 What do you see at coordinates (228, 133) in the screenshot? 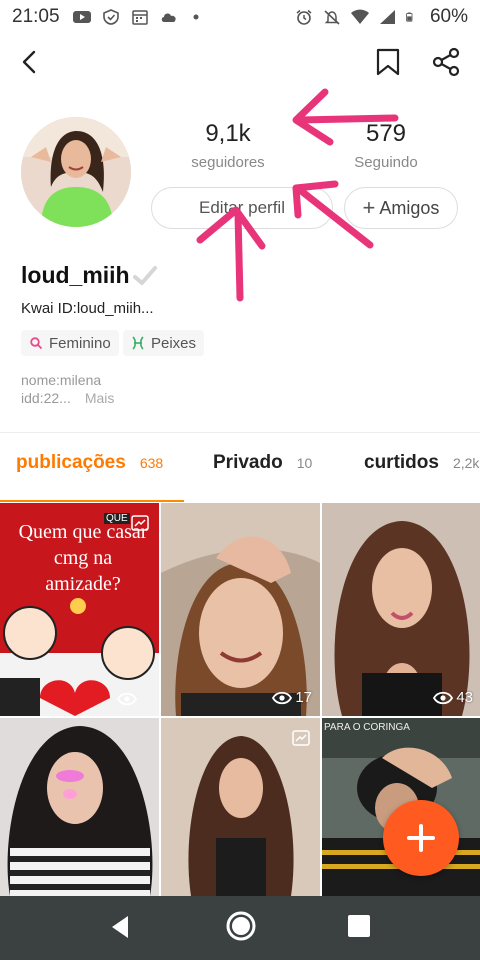
I see `followers-count: 9,1k` at bounding box center [228, 133].